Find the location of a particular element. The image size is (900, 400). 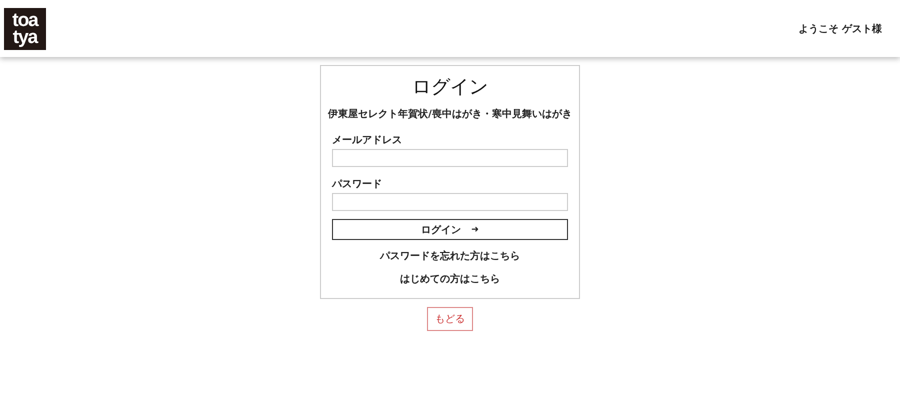

subtitle: 伊東屋セレクト年賀状/喪中はがき・寒中見舞いはがき is located at coordinates (449, 114).